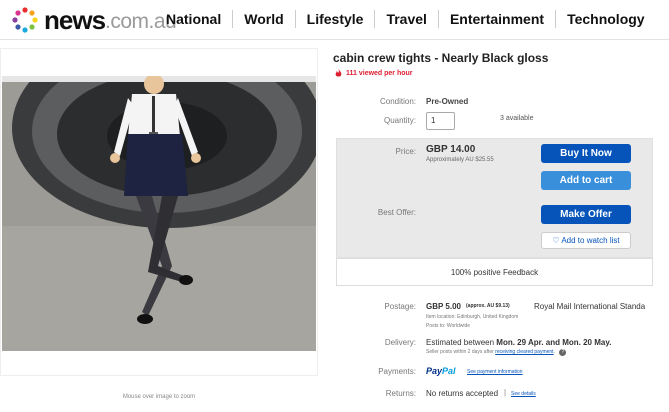  I want to click on posts-to: Posts to: Worldwide, so click(448, 326).